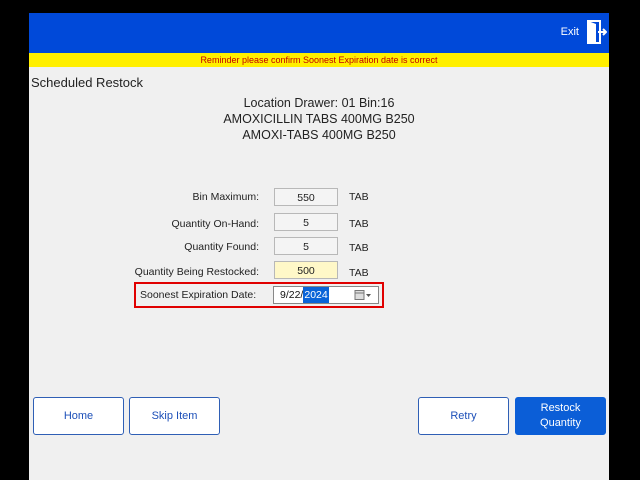 Image resolution: width=640 pixels, height=480 pixels. I want to click on restock-label-line1: Restock, so click(560, 408).